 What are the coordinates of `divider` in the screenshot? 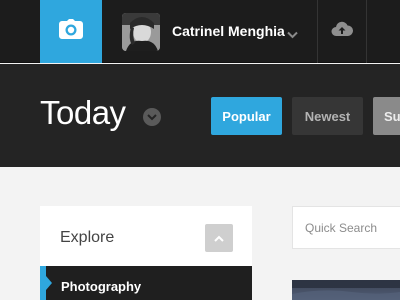 It's located at (366, 31).